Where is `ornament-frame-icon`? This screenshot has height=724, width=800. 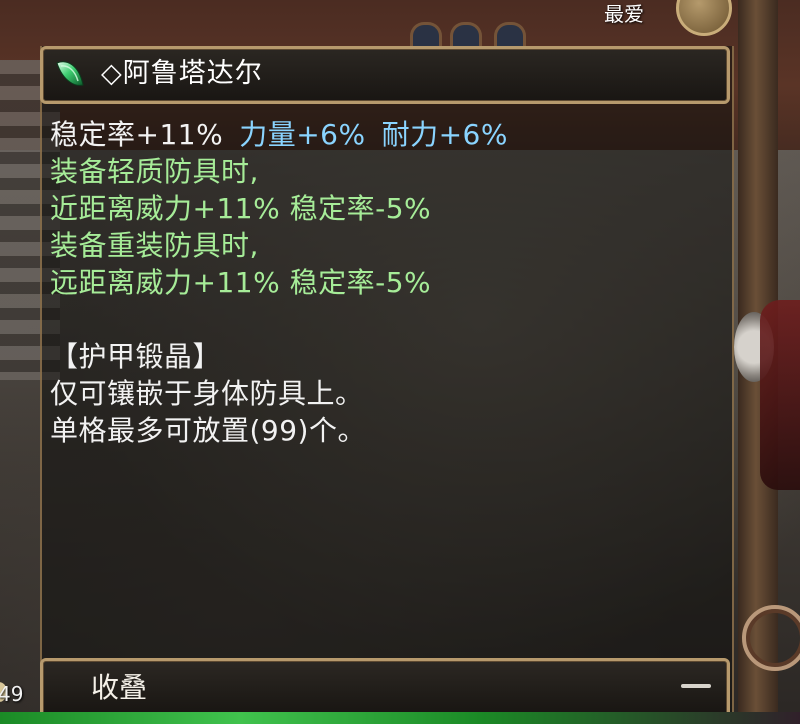
ornament-frame-icon is located at coordinates (771, 638).